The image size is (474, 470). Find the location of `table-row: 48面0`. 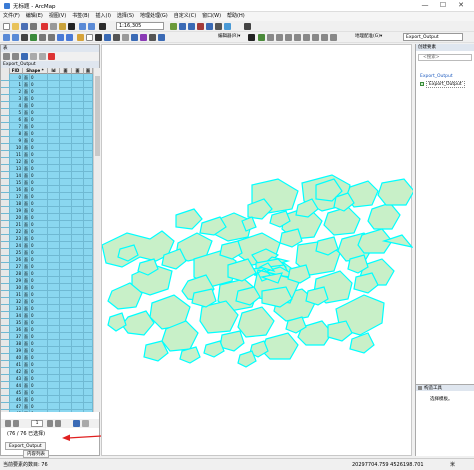

table-row: 48面0 is located at coordinates (47, 411).